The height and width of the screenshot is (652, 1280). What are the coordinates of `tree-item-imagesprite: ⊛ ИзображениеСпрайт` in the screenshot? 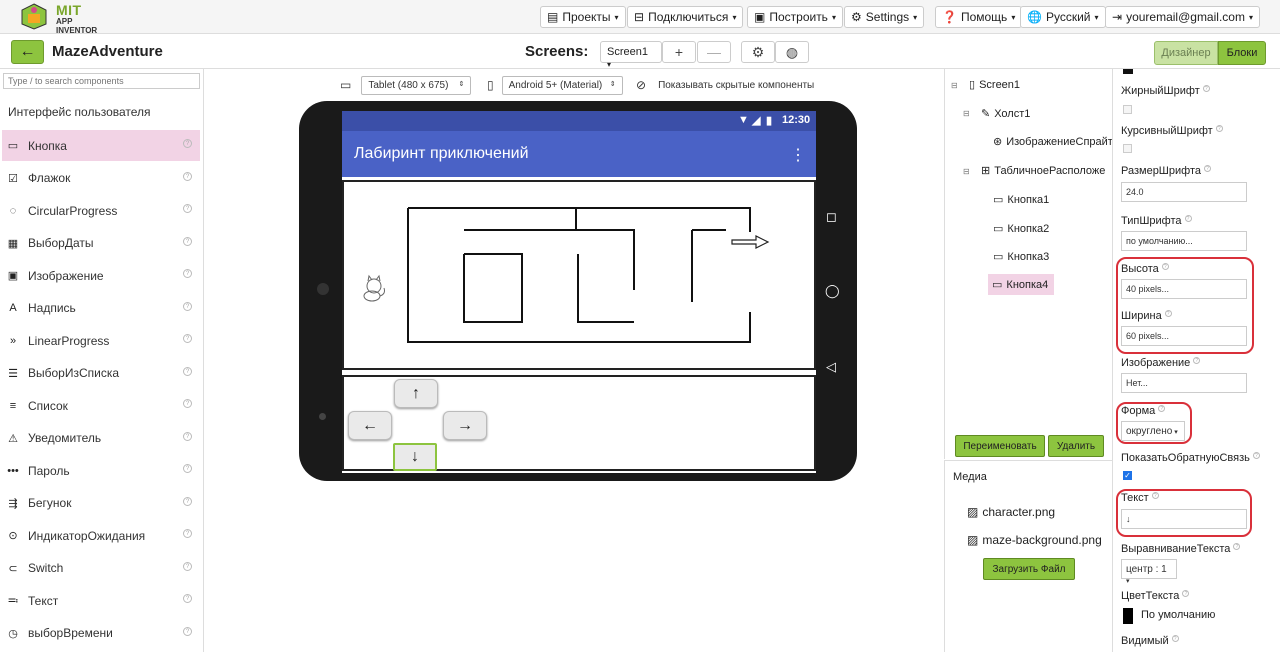 It's located at (1053, 142).